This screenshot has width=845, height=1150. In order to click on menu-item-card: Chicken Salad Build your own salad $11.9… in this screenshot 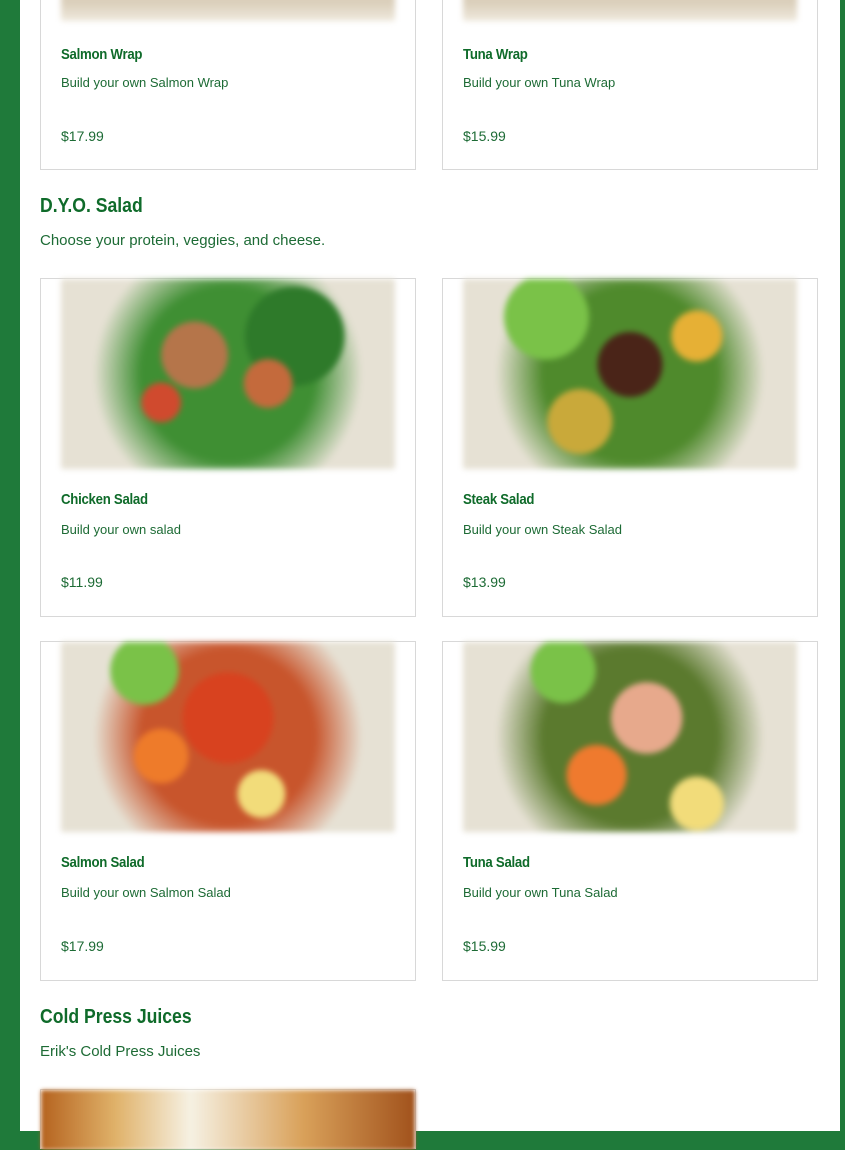, I will do `click(228, 447)`.